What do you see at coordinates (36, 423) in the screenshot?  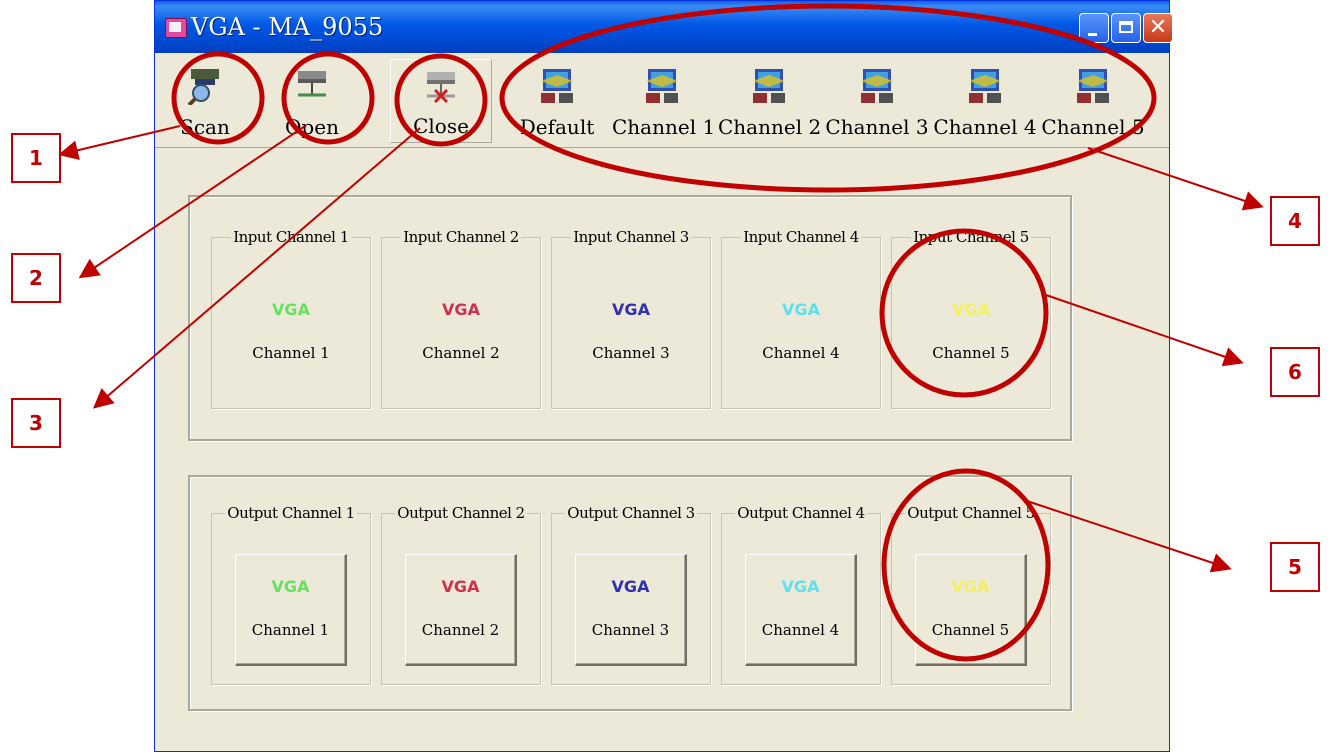 I see `callout-3: 3` at bounding box center [36, 423].